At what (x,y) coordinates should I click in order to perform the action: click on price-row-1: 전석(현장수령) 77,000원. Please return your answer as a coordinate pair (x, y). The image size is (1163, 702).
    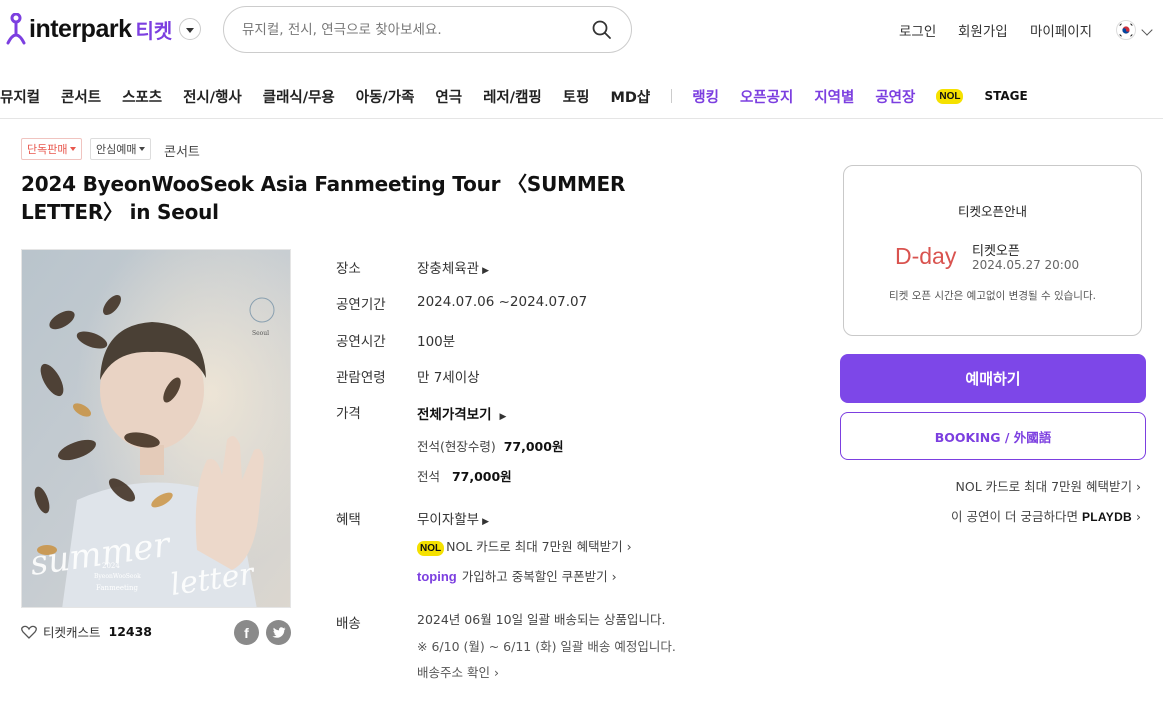
    Looking at the image, I should click on (490, 445).